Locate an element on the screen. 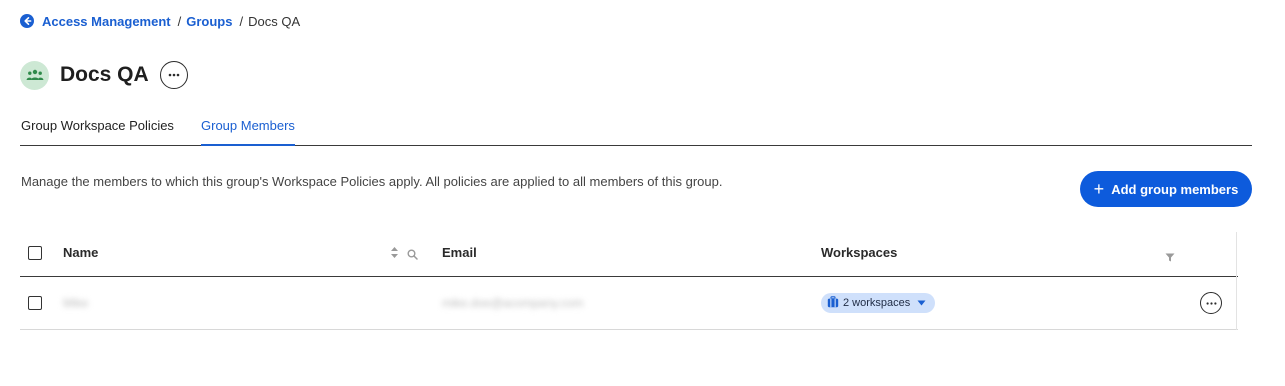  table-header: Name Email Workspaces is located at coordinates (629, 254).